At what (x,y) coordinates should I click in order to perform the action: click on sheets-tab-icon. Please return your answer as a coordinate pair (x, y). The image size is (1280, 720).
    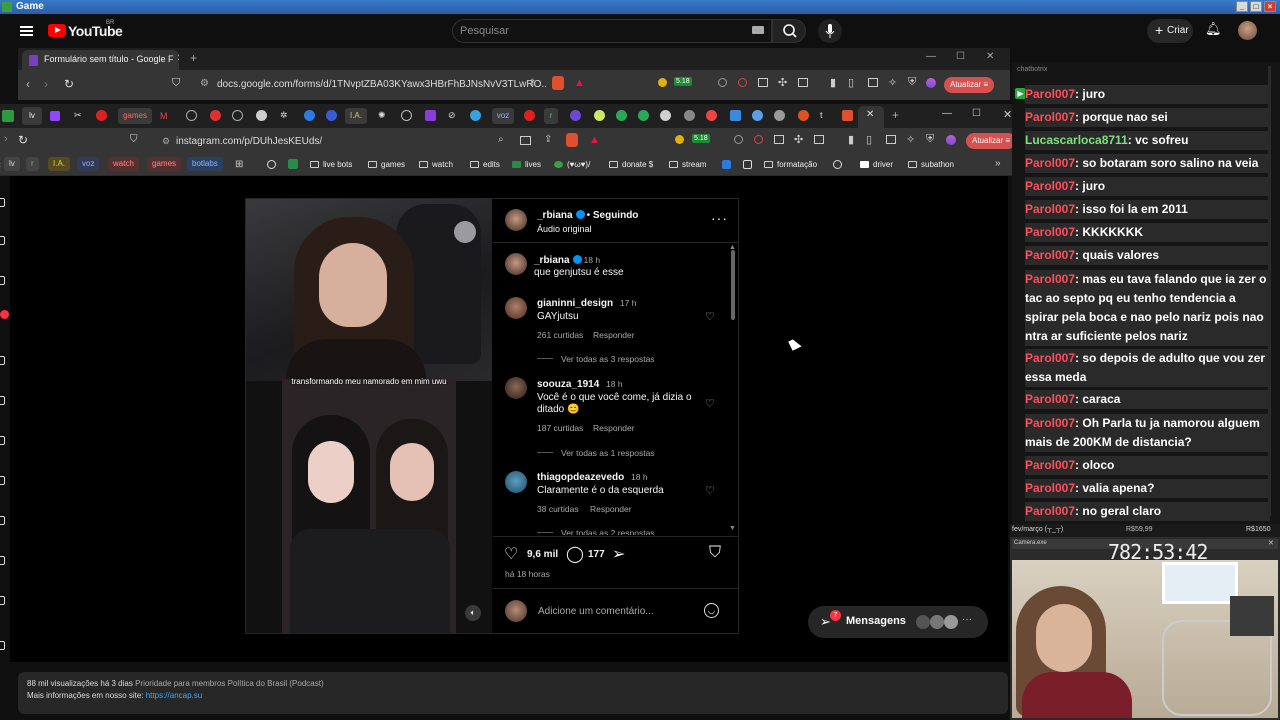
    Looking at the image, I should click on (8, 116).